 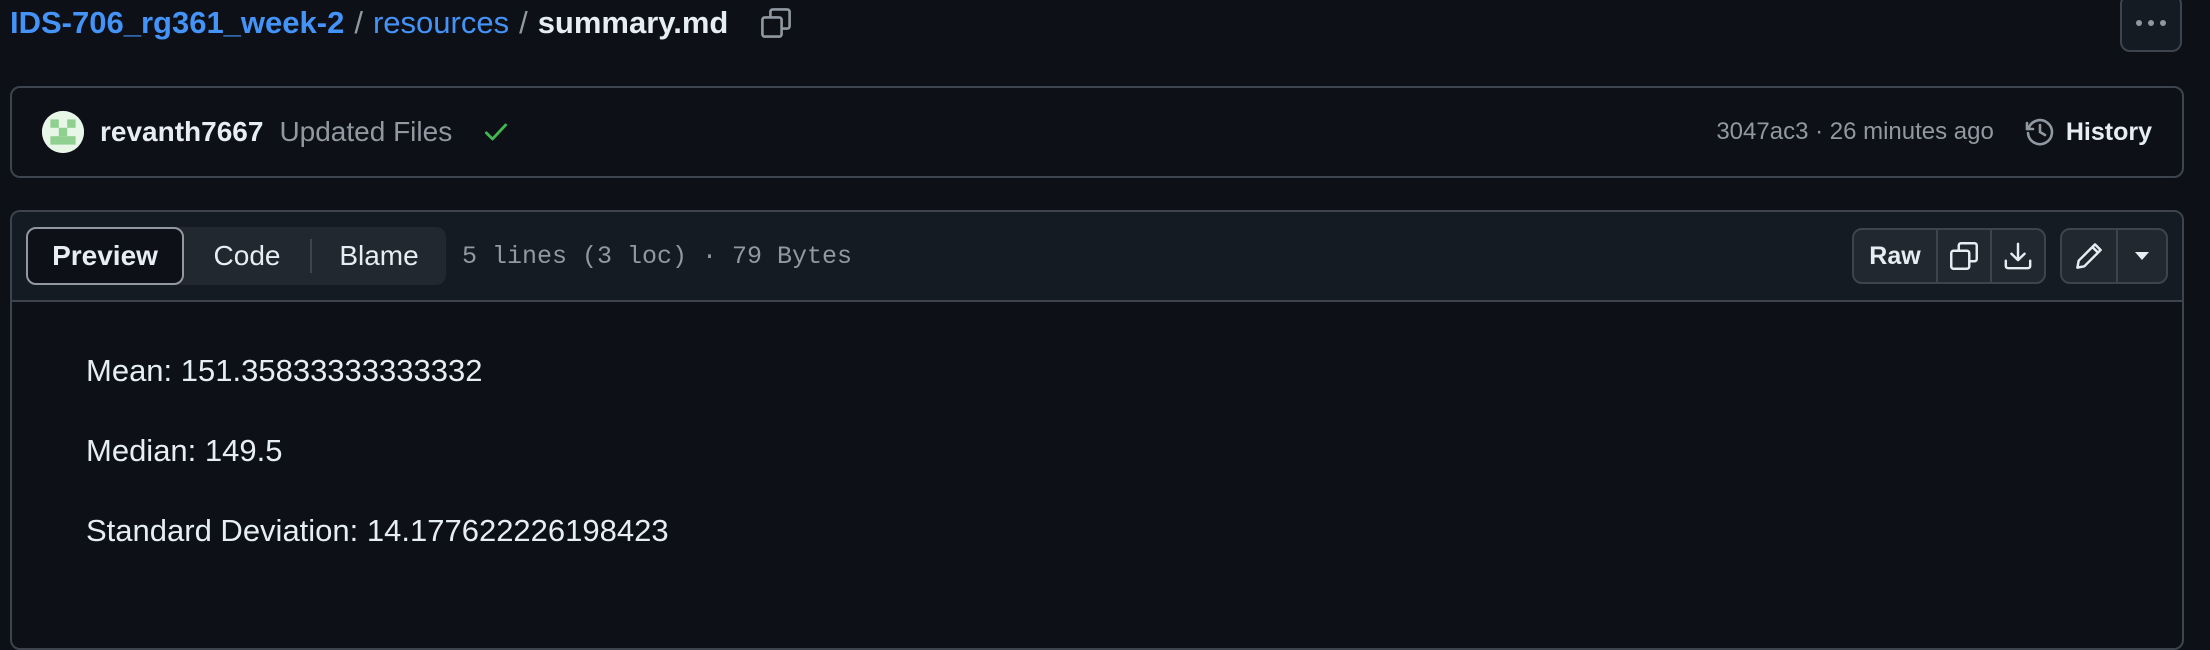 What do you see at coordinates (365, 132) in the screenshot?
I see `commit-message-link: Updated Files` at bounding box center [365, 132].